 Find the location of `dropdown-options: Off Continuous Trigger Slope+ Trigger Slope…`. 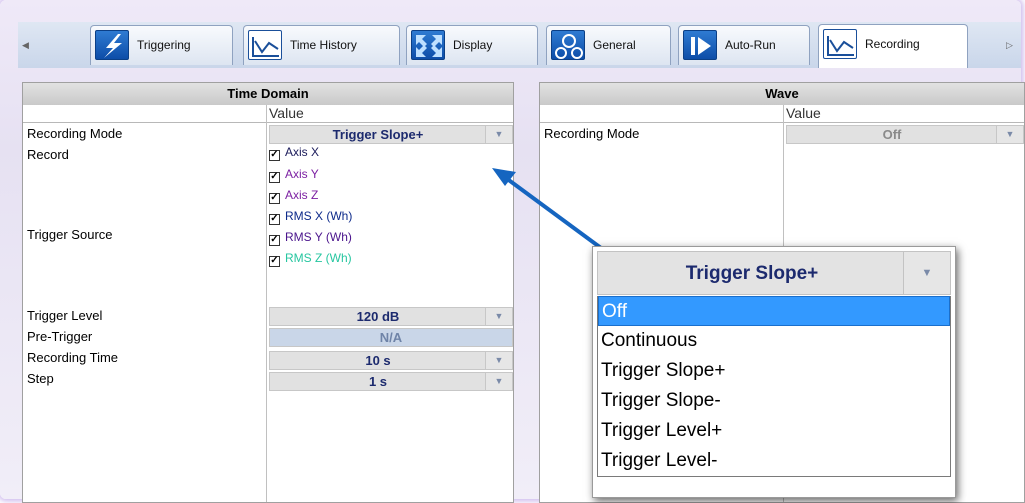

dropdown-options: Off Continuous Trigger Slope+ Trigger Slope… is located at coordinates (774, 386).